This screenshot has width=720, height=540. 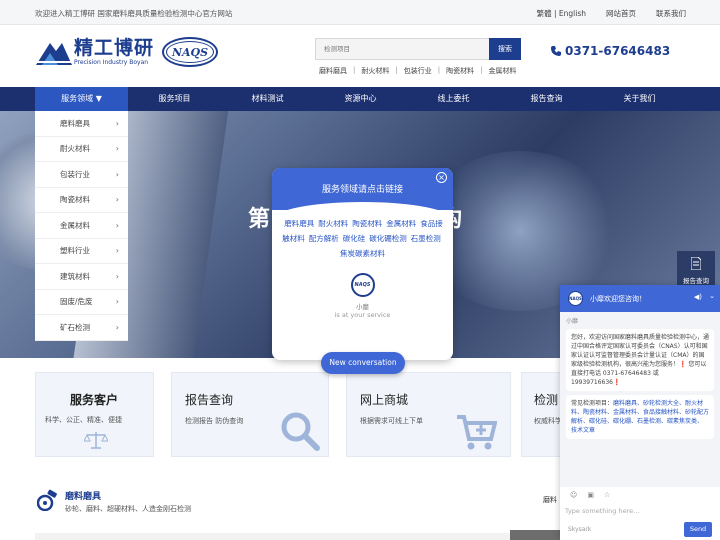 What do you see at coordinates (362, 315) in the screenshot?
I see `agent-subtitle: is at your service` at bounding box center [362, 315].